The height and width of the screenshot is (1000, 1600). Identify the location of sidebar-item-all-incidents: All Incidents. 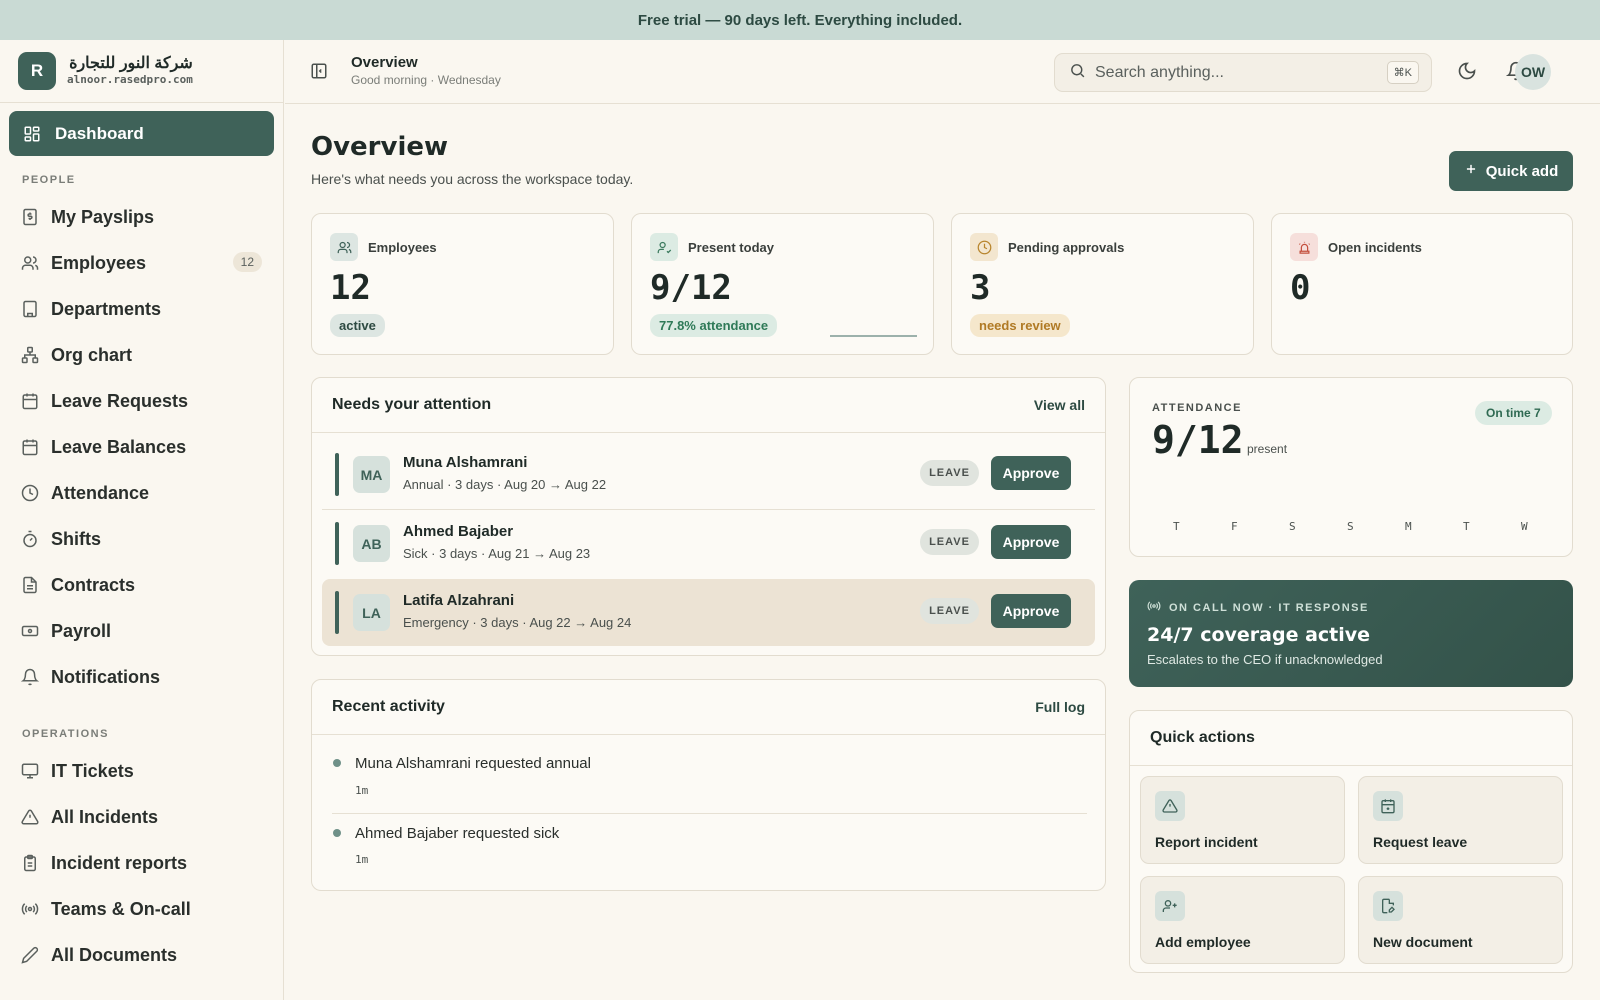
(141, 817).